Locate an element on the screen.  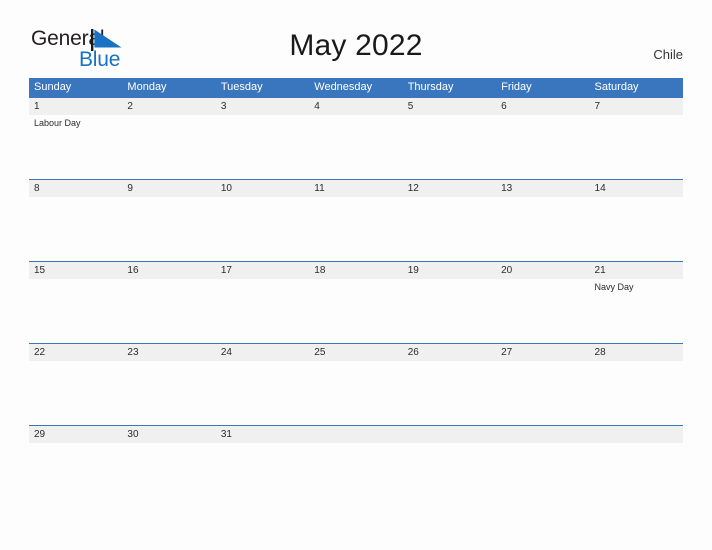
date-number: 12 is located at coordinates (449, 188).